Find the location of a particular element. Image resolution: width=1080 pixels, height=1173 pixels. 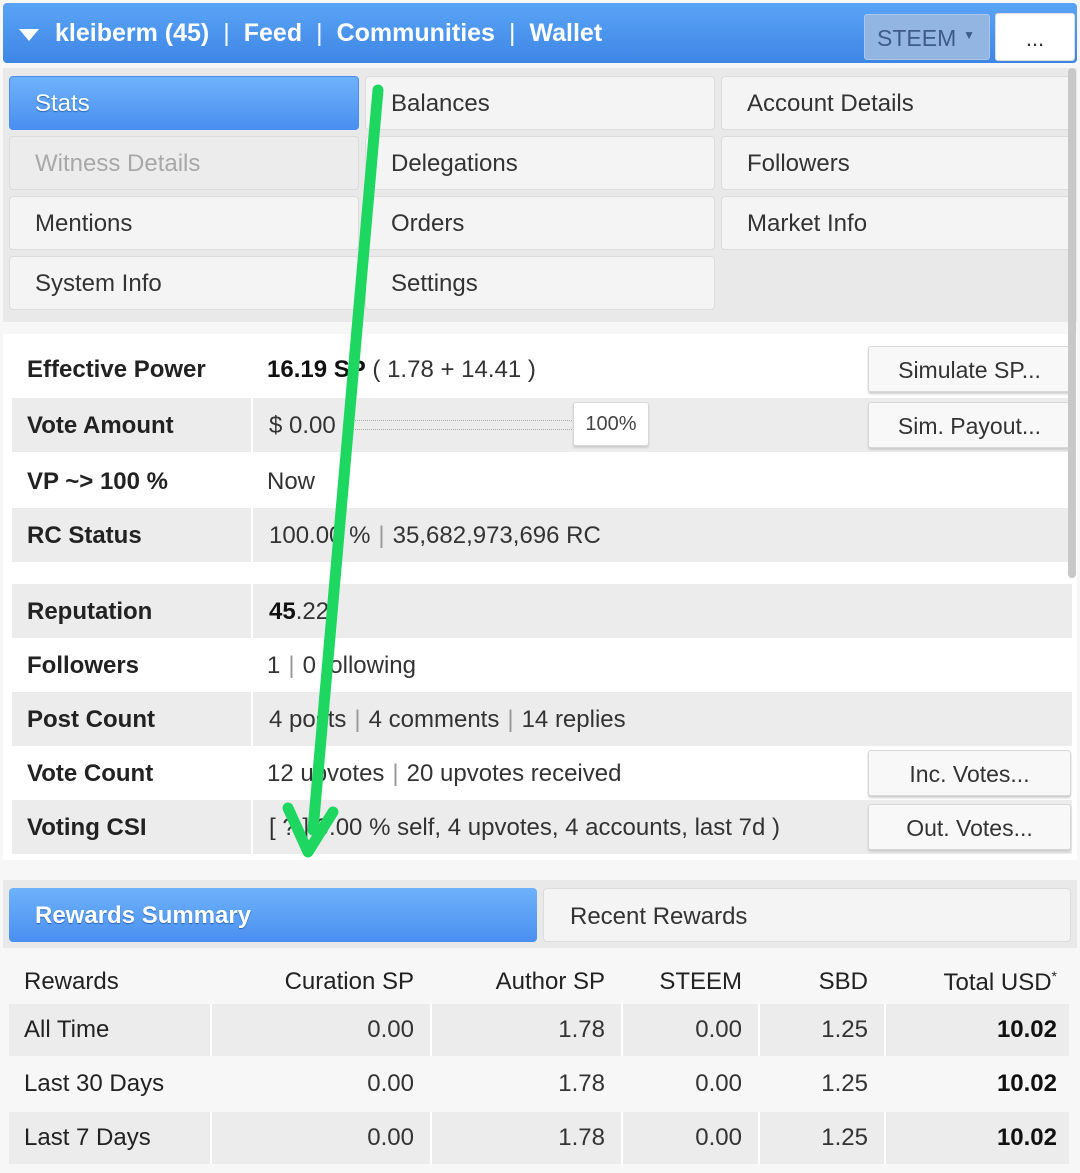

posts-count: 4 posts is located at coordinates (308, 719).